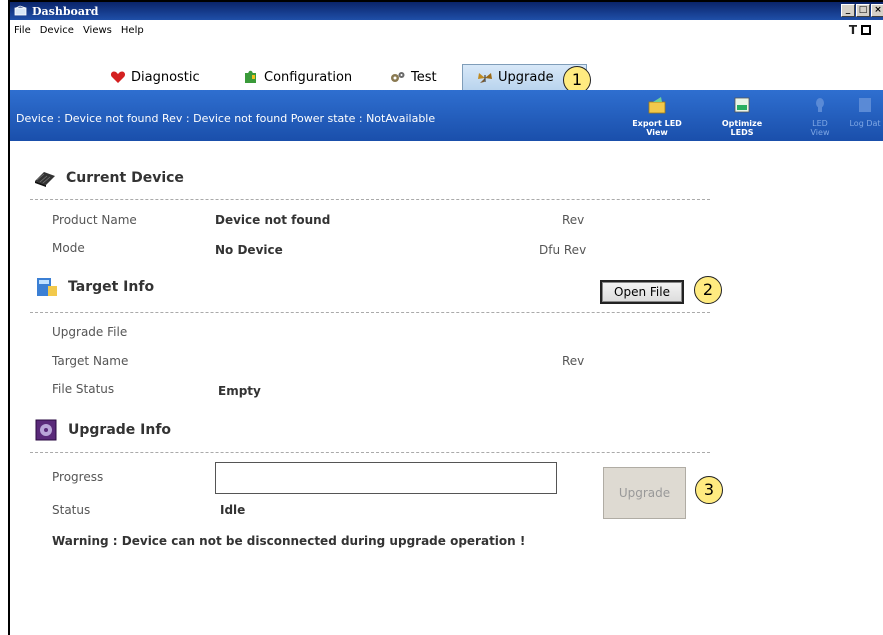  I want to click on tab-configuration-label: Configuration, so click(308, 77).